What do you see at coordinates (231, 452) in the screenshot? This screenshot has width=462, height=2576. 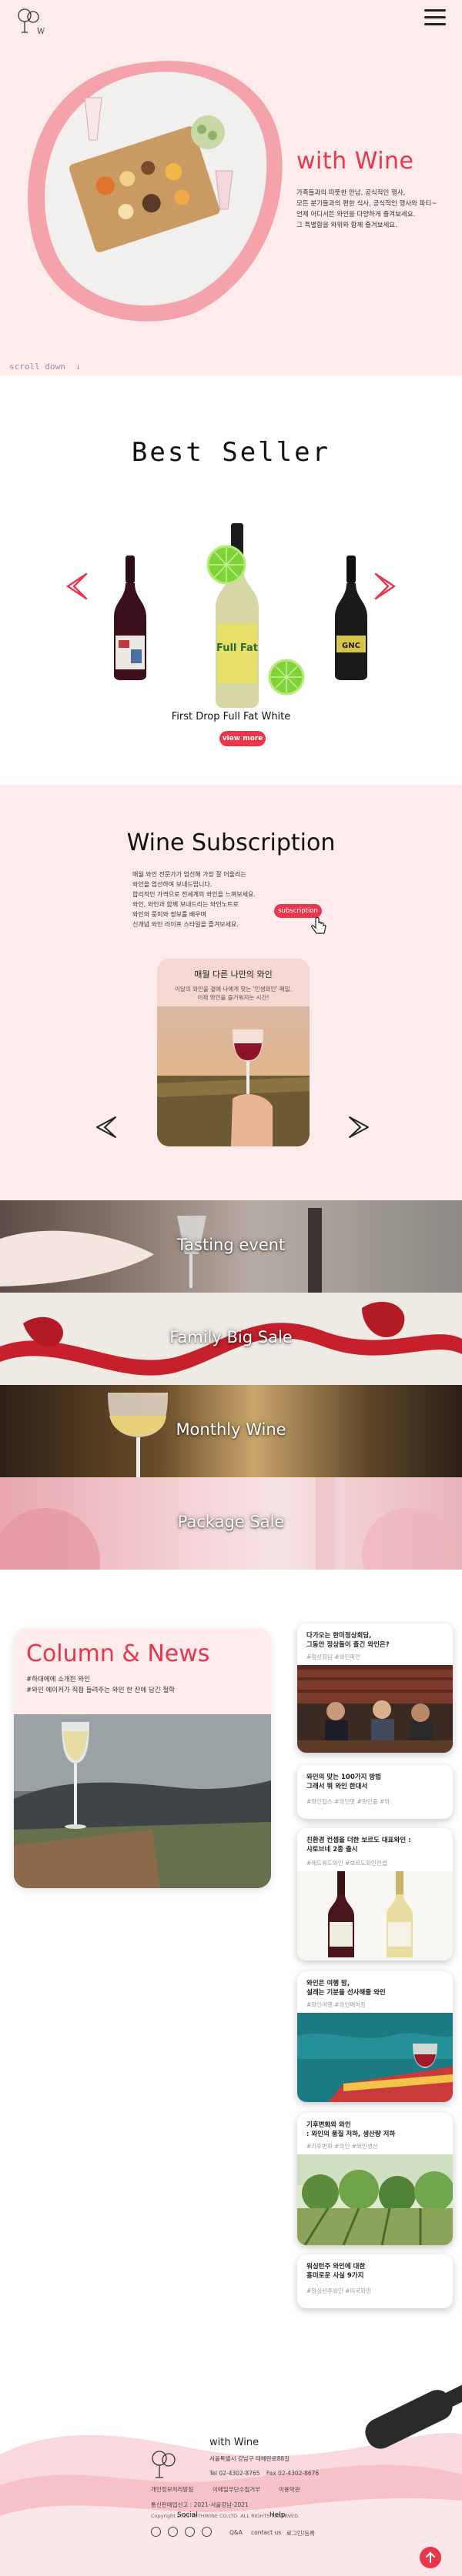 I see `best-seller-title: Best Seller` at bounding box center [231, 452].